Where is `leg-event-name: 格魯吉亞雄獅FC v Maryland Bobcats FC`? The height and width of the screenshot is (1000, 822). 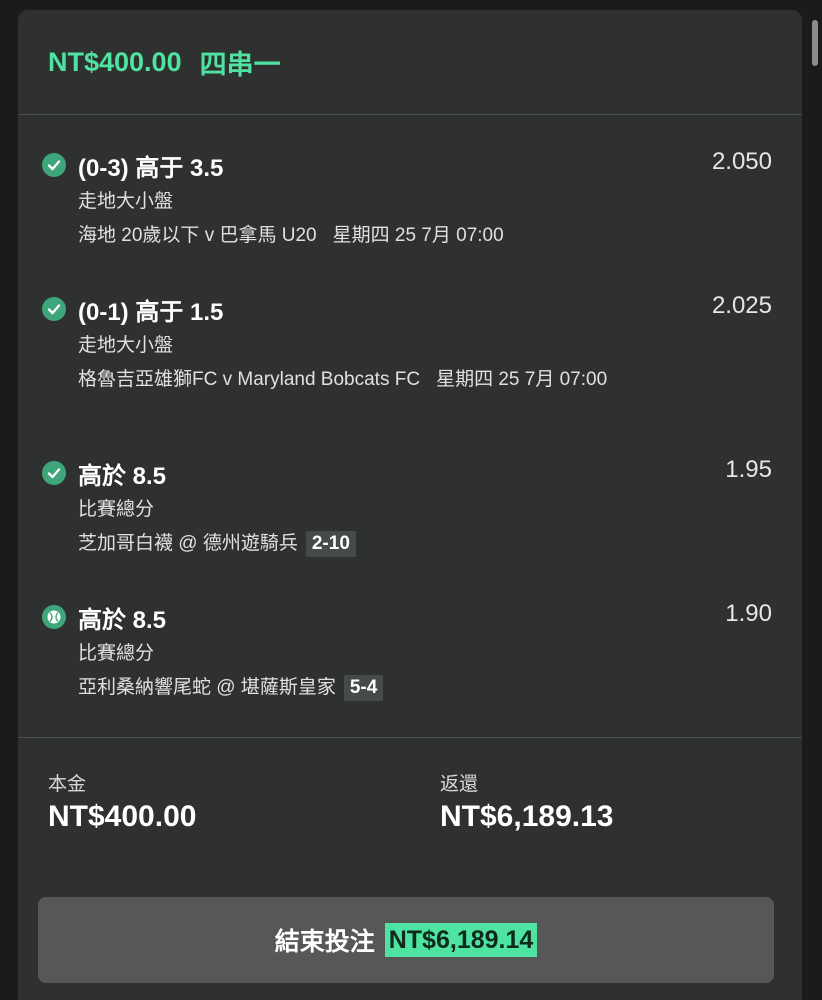 leg-event-name: 格魯吉亞雄獅FC v Maryland Bobcats FC is located at coordinates (249, 379).